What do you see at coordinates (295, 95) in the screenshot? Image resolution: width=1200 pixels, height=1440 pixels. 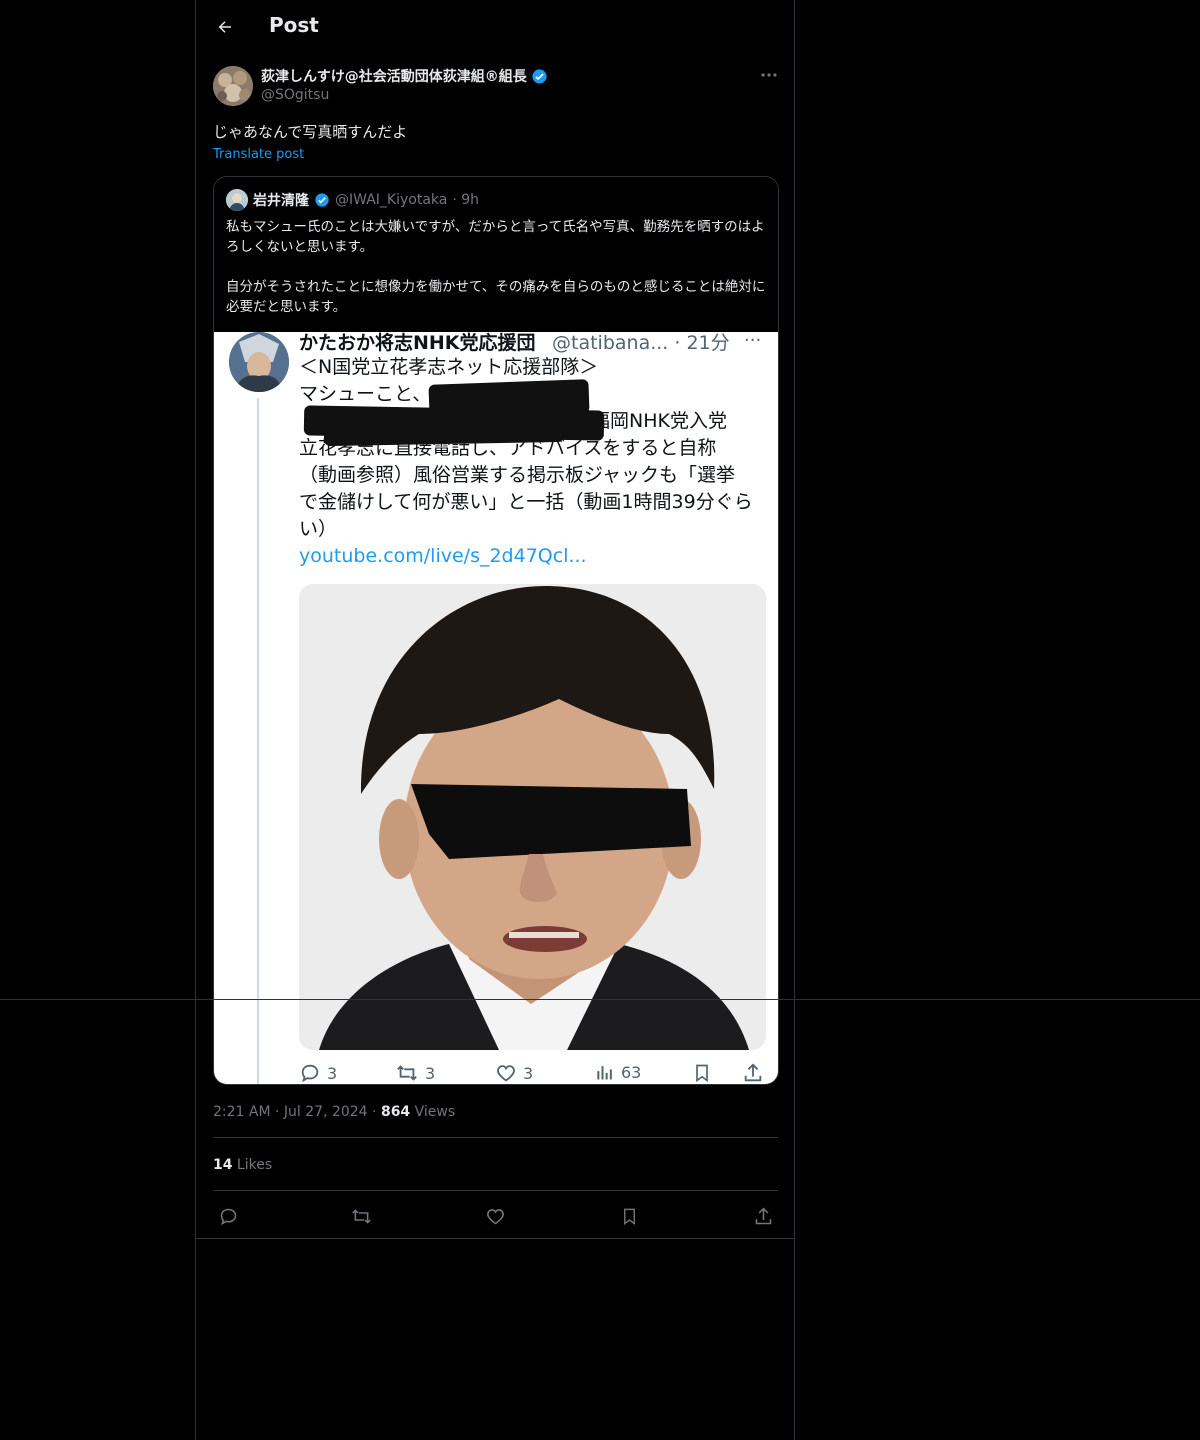 I see `author-handle: @SOgitsu` at bounding box center [295, 95].